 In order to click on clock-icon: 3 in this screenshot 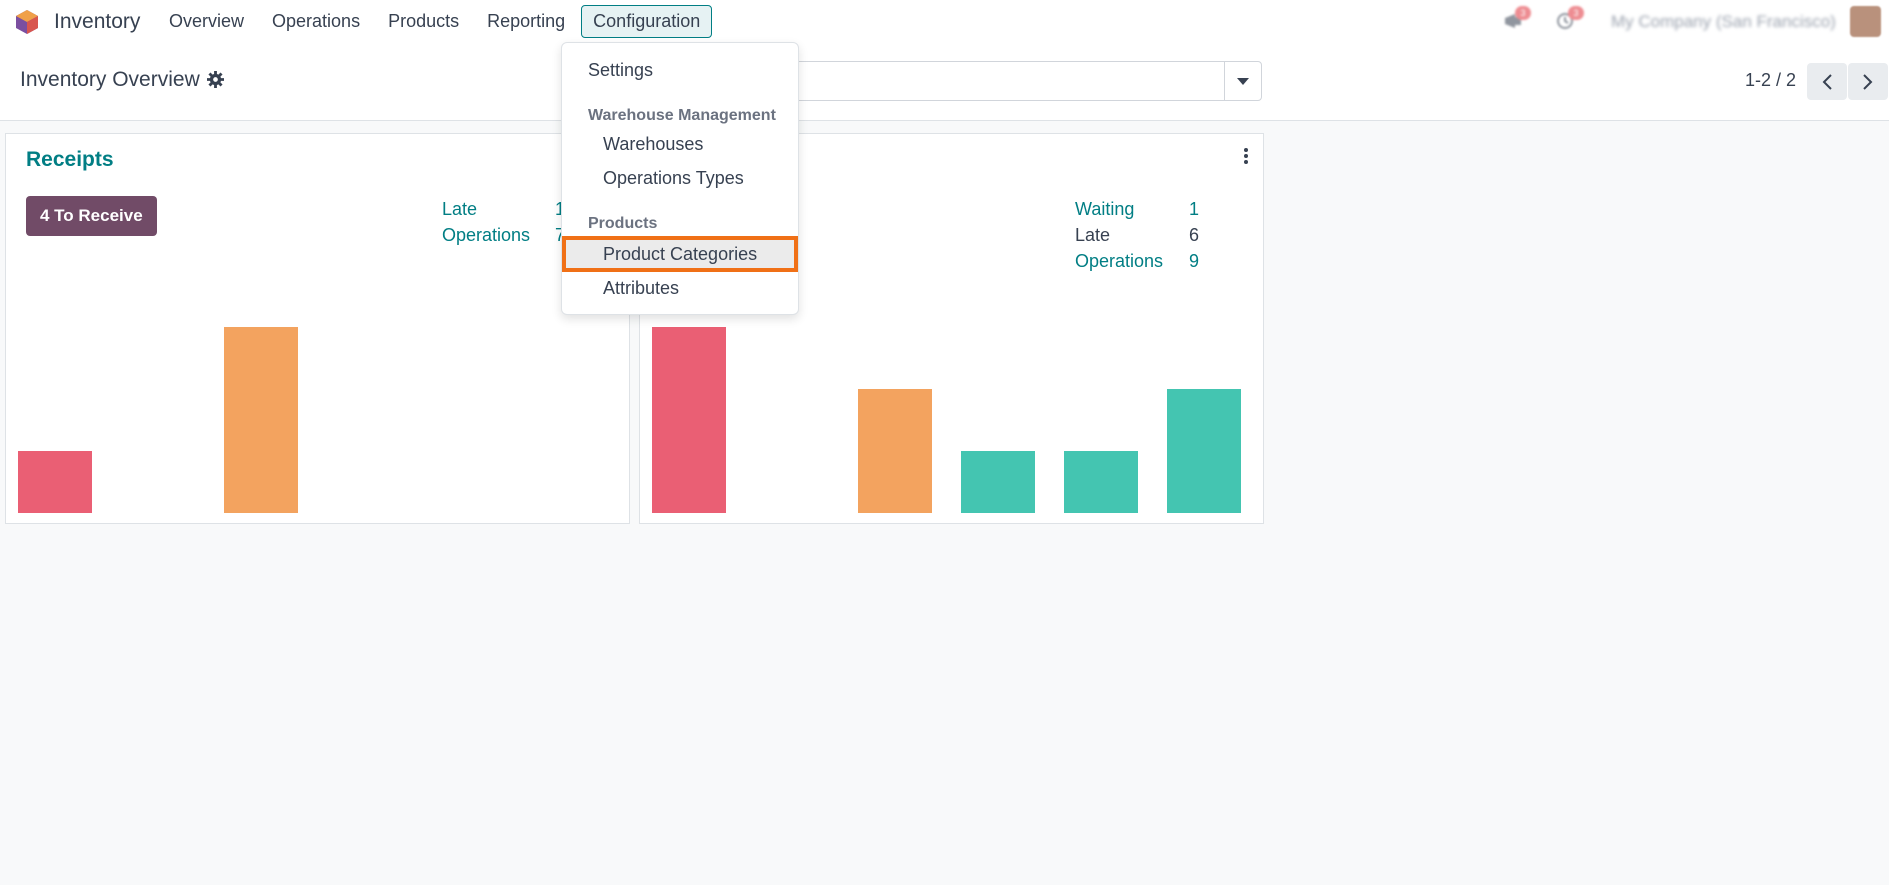, I will do `click(1570, 18)`.